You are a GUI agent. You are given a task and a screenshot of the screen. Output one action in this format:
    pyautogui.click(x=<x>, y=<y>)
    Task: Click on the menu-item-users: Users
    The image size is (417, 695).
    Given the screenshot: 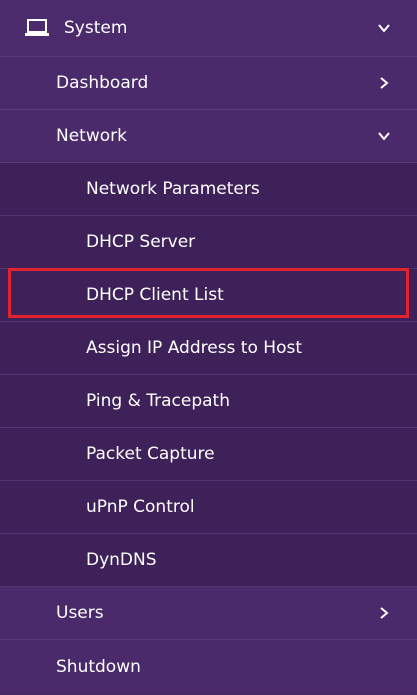 What is the action you would take?
    pyautogui.click(x=208, y=613)
    